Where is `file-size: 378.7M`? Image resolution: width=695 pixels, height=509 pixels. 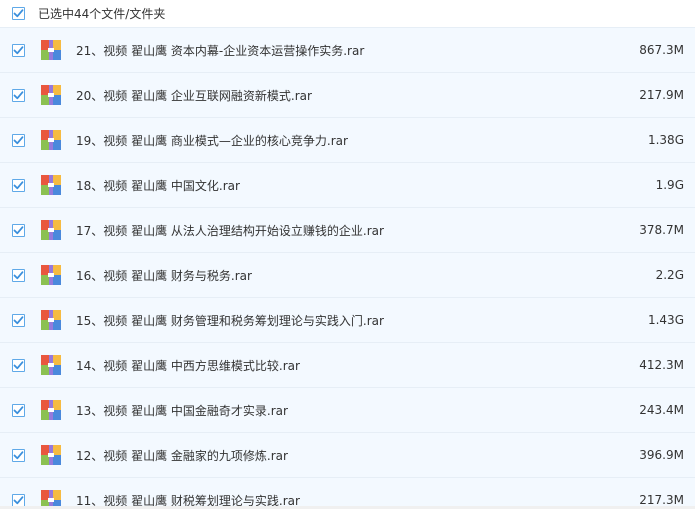
file-size: 378.7M is located at coordinates (661, 230).